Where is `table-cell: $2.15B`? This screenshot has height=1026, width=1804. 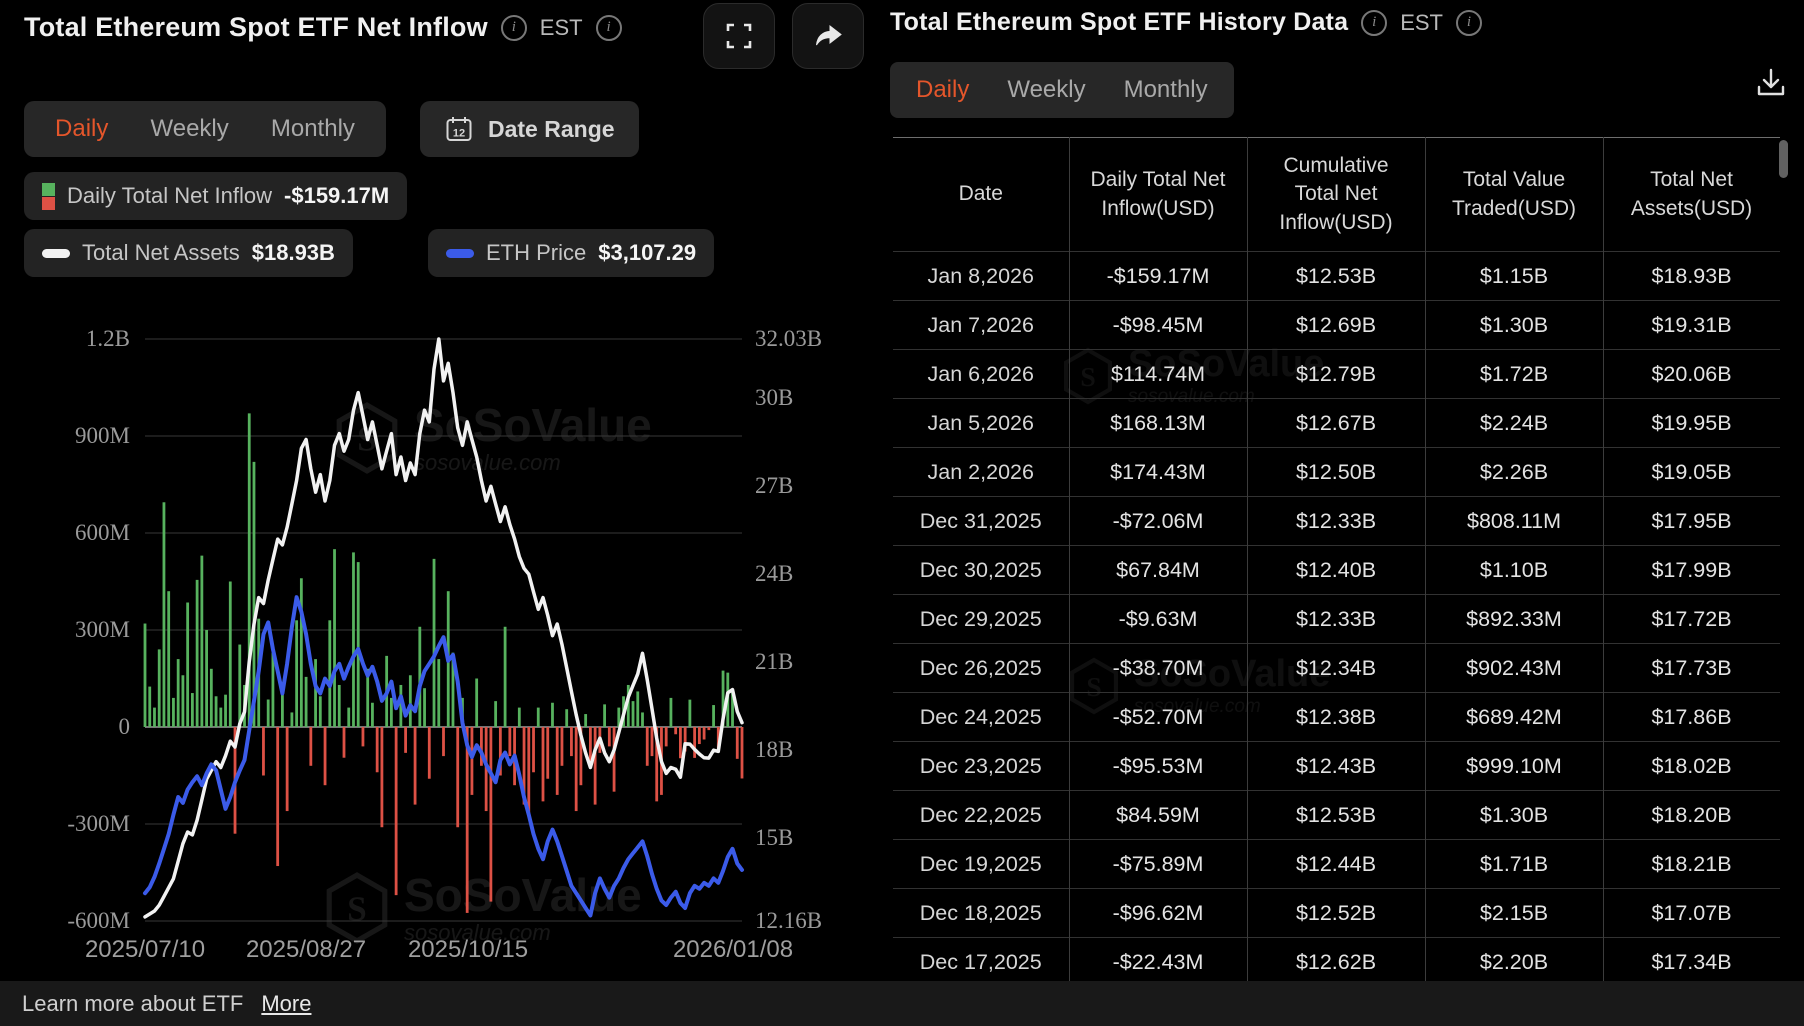 table-cell: $2.15B is located at coordinates (1514, 913).